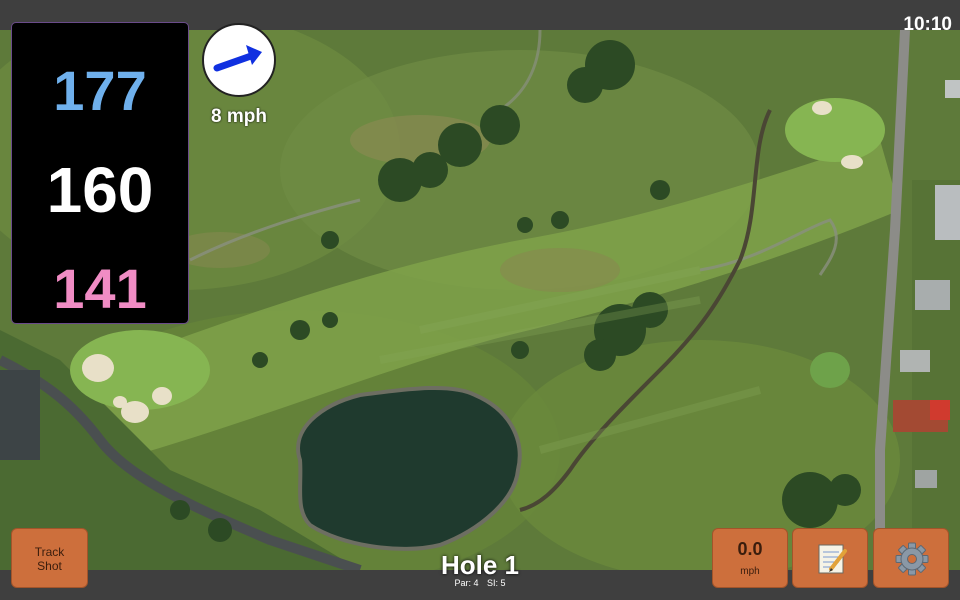 This screenshot has width=960, height=600. I want to click on hole-title: Hole 1, so click(480, 565).